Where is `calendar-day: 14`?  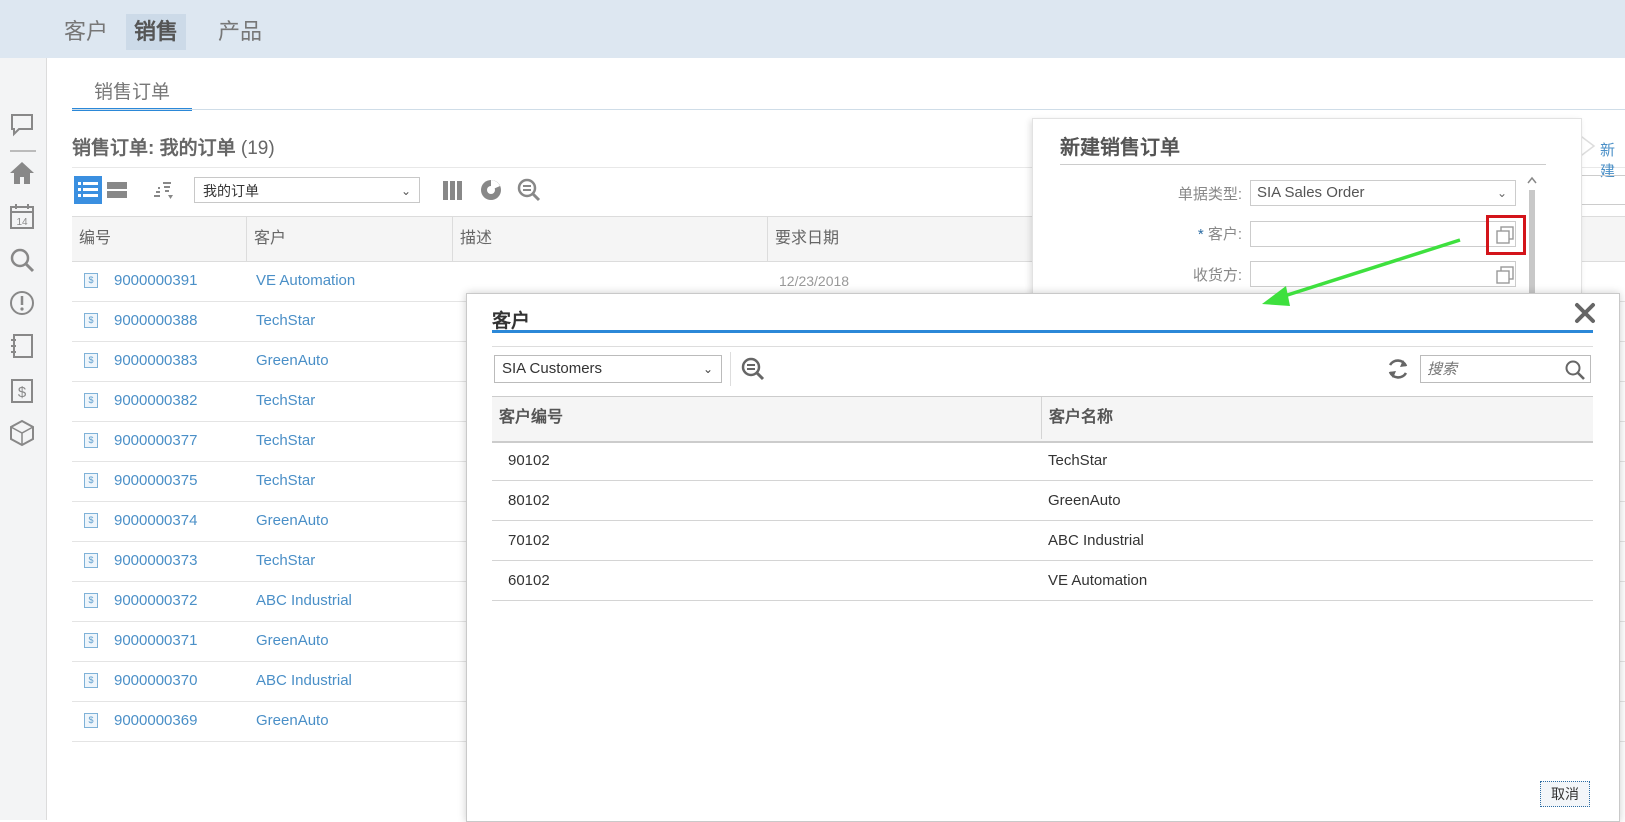 calendar-day: 14 is located at coordinates (22, 222).